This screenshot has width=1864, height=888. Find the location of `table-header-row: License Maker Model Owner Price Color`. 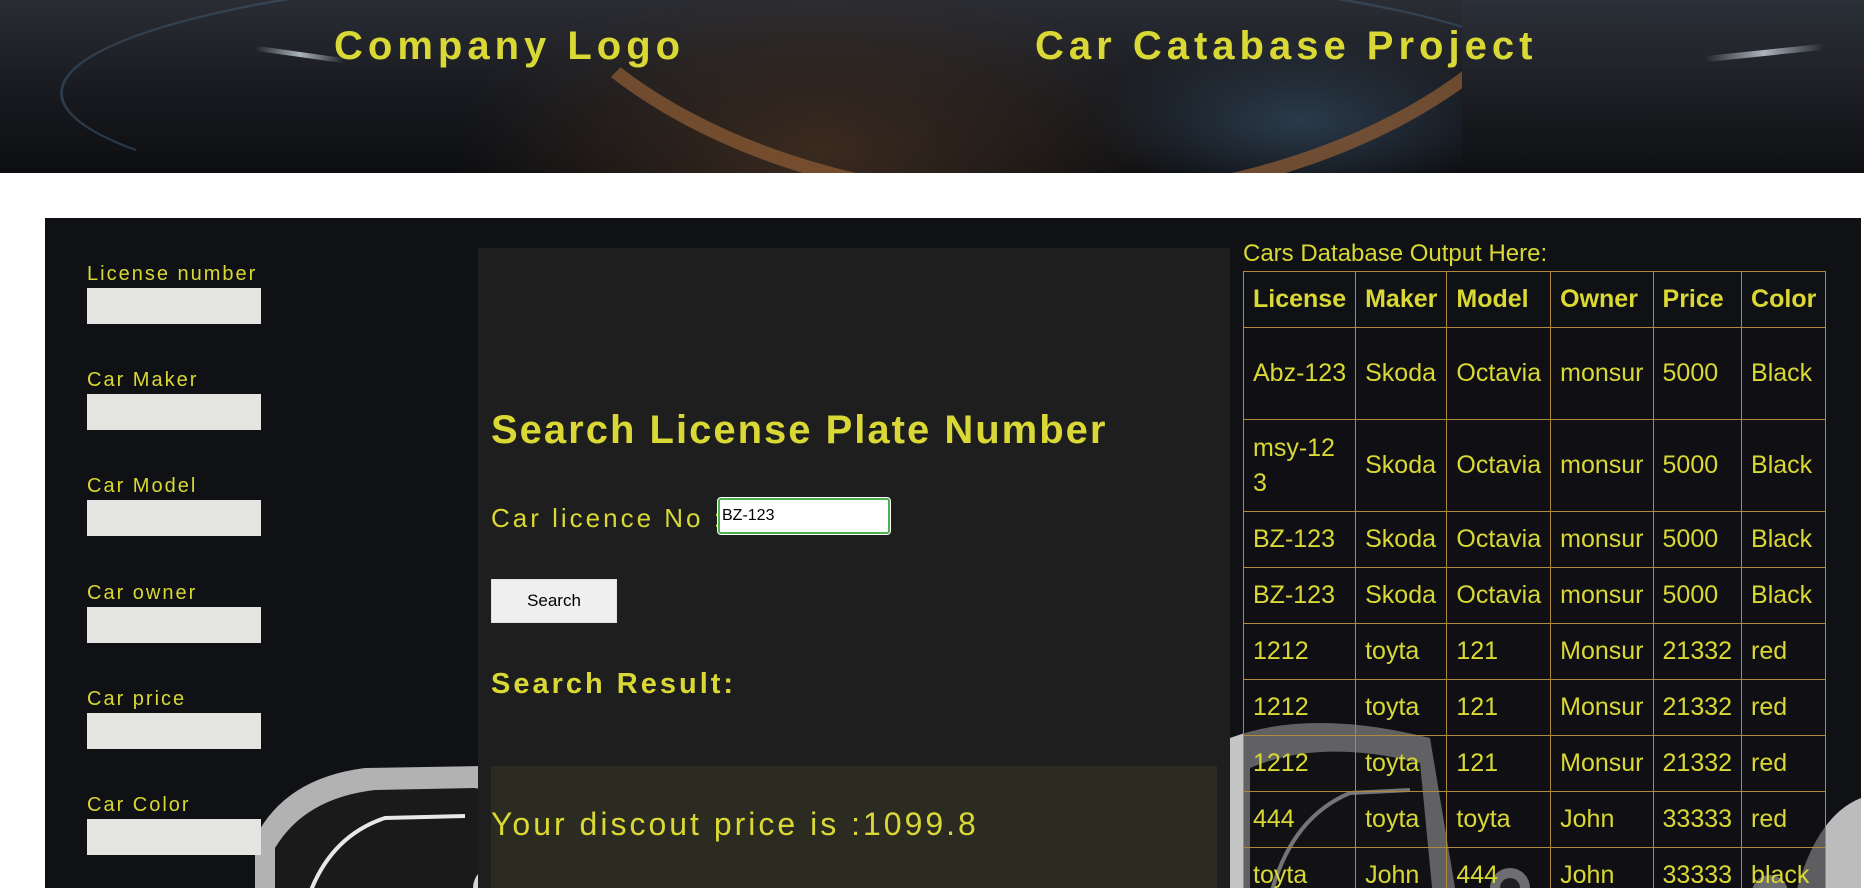

table-header-row: License Maker Model Owner Price Color is located at coordinates (1534, 299).